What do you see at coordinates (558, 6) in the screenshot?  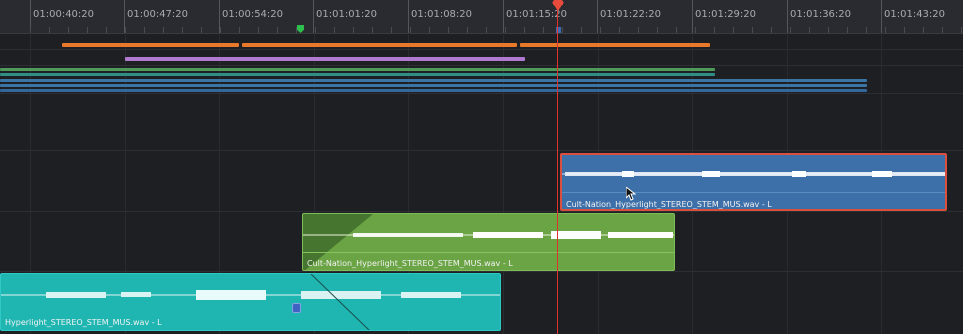 I see `playhead-icon` at bounding box center [558, 6].